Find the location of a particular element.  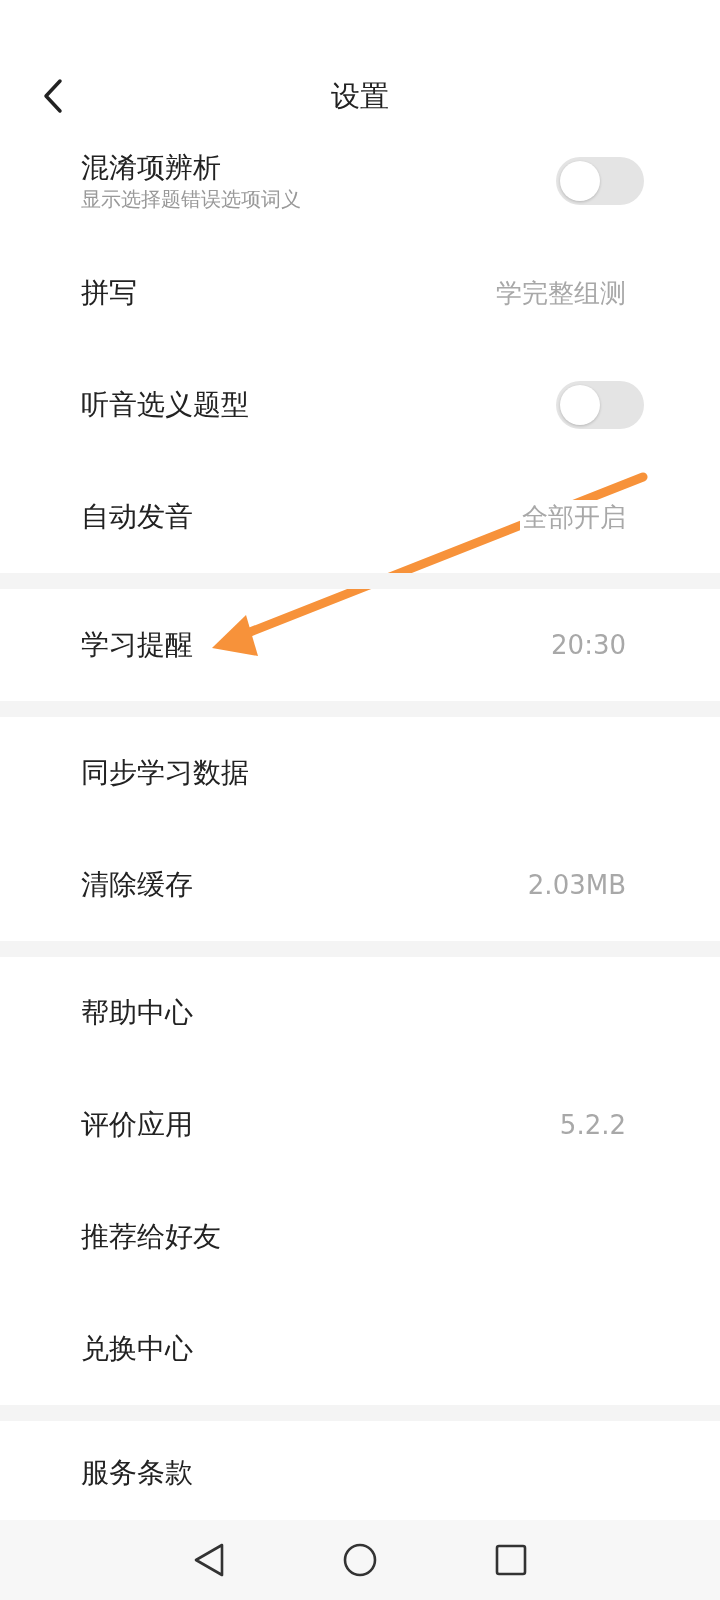

setting-label: 帮助中心 is located at coordinates (137, 1013).